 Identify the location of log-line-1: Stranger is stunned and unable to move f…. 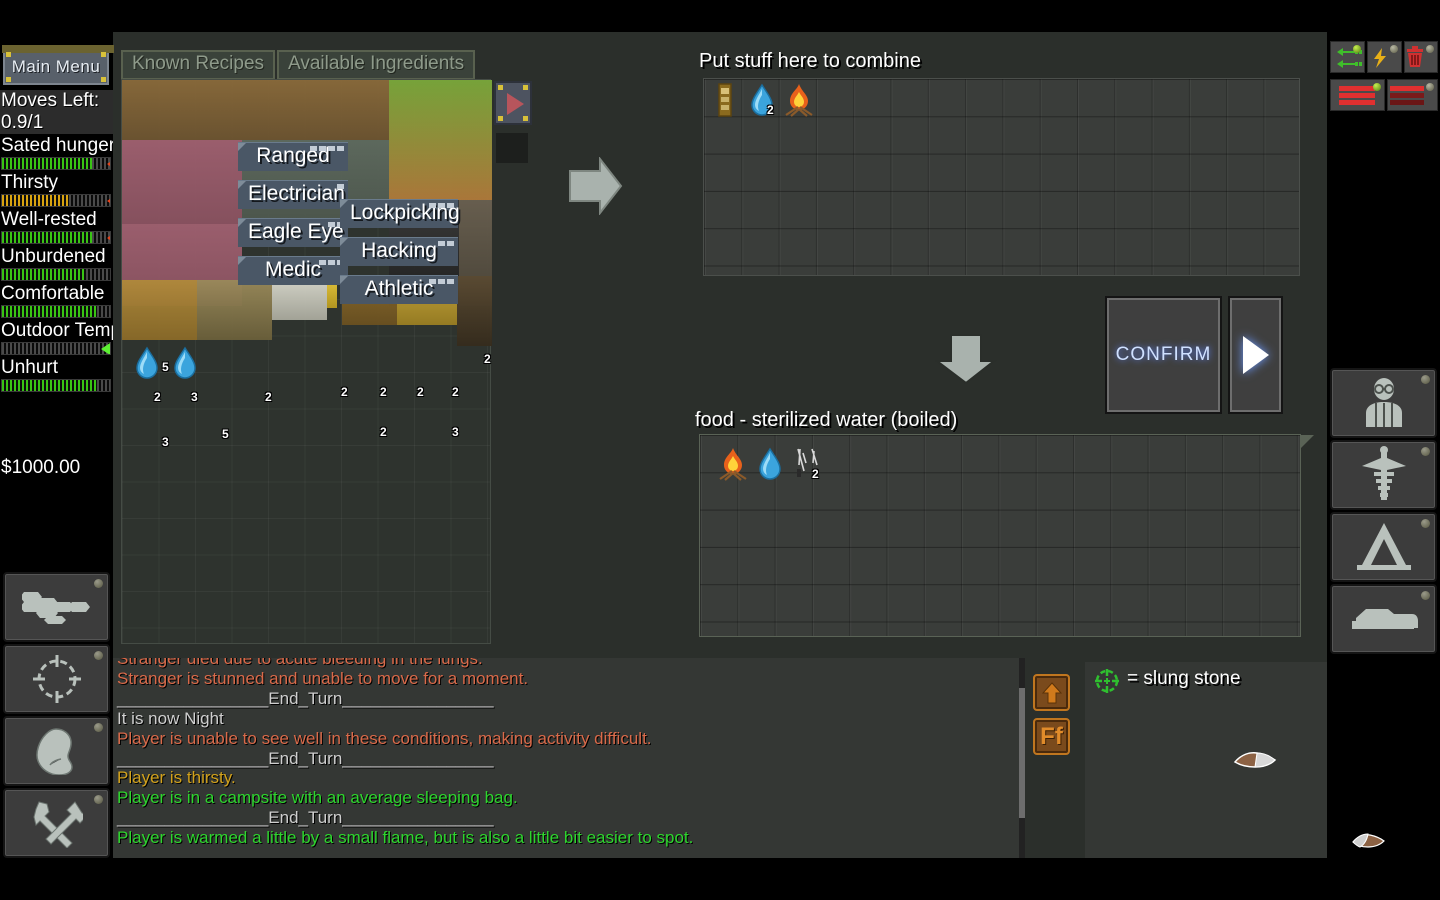
(323, 678).